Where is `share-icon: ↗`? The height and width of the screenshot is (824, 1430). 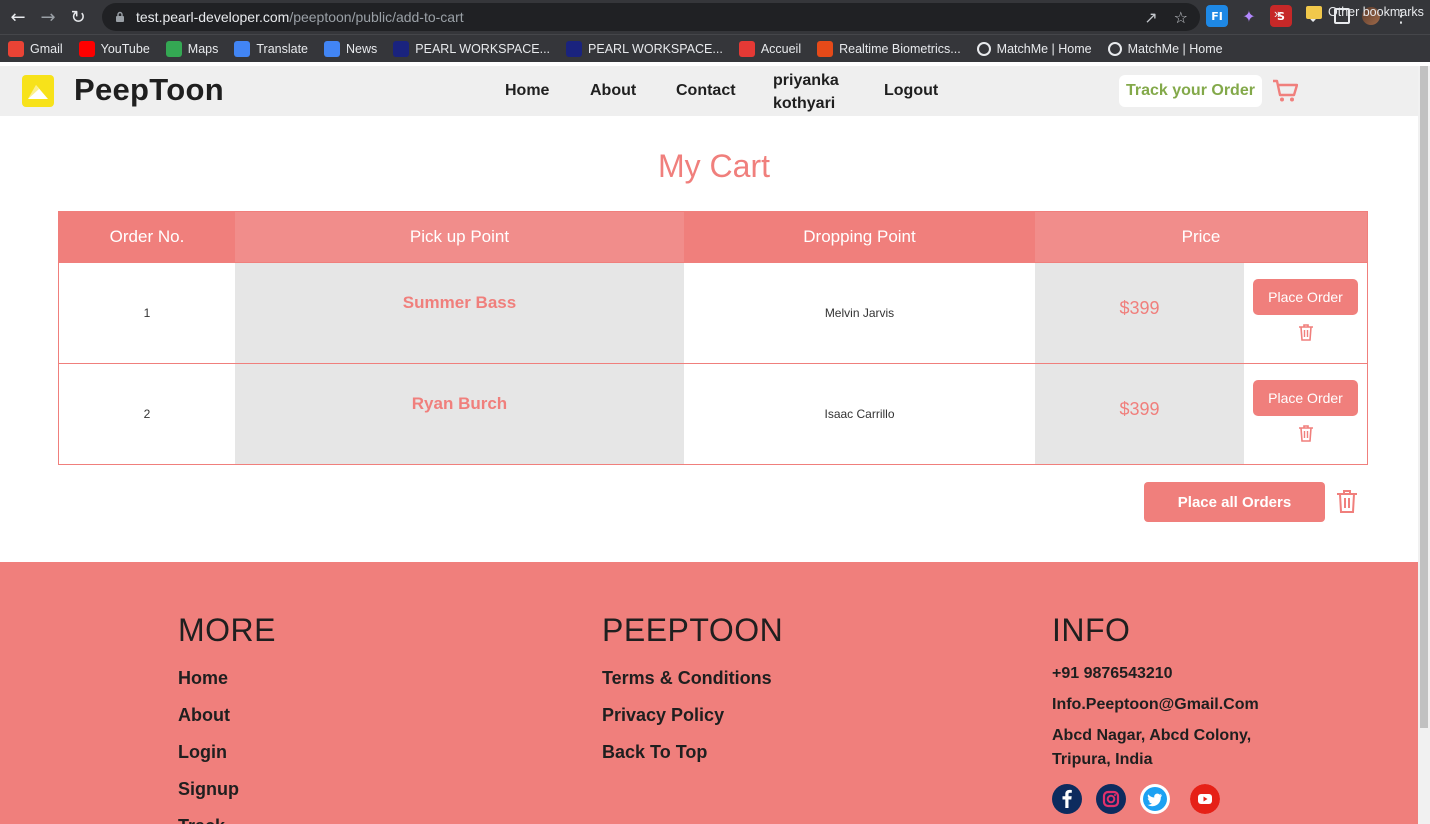
share-icon: ↗ is located at coordinates (1150, 17).